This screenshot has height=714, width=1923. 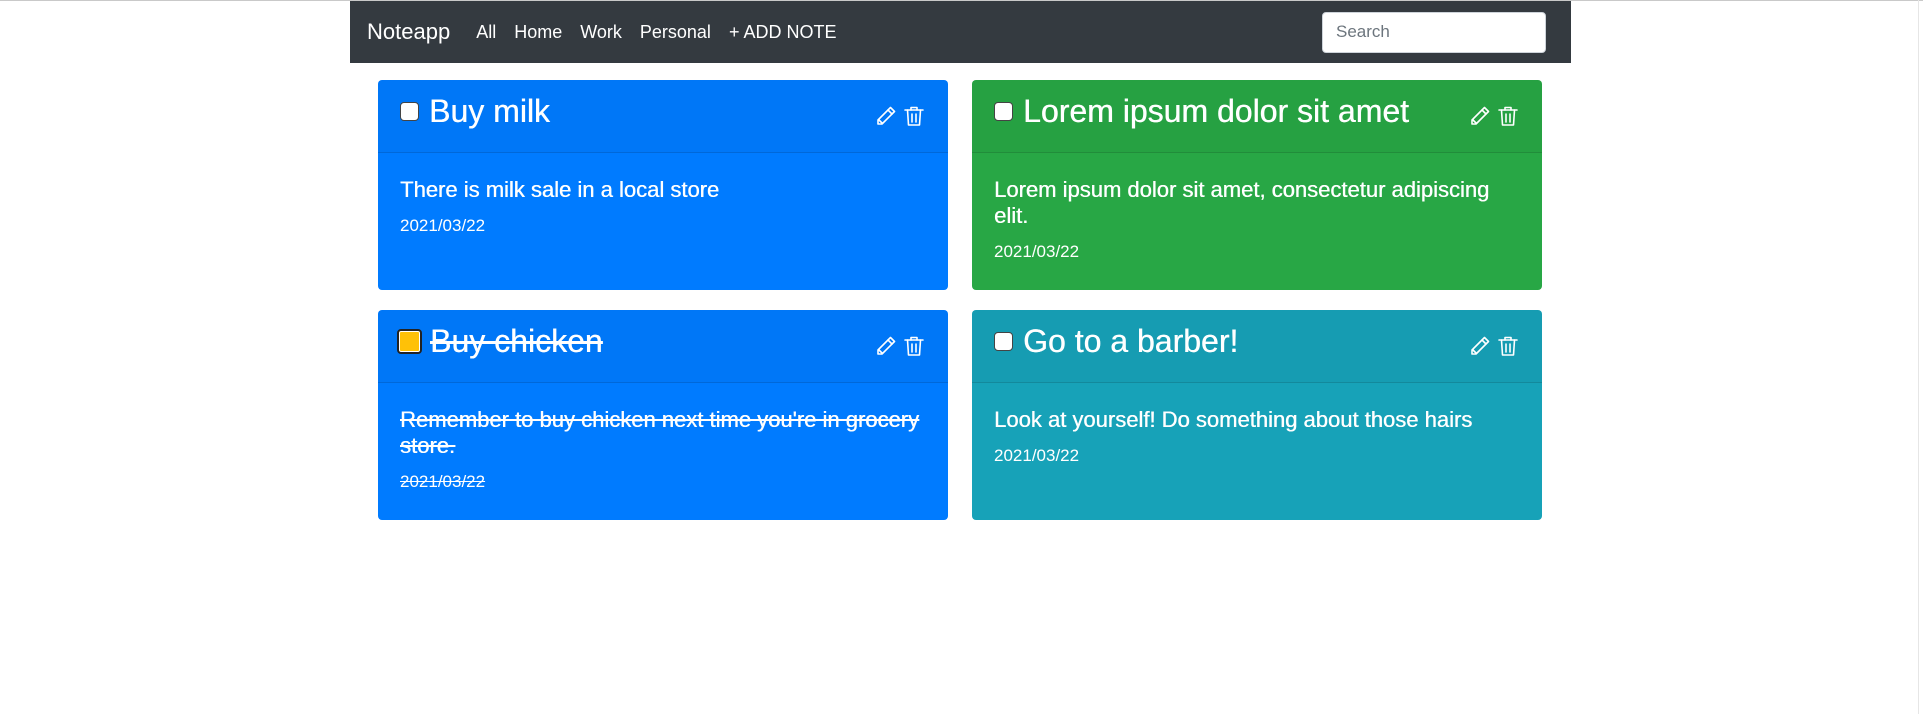 What do you see at coordinates (601, 32) in the screenshot?
I see `nav-link-work: Work` at bounding box center [601, 32].